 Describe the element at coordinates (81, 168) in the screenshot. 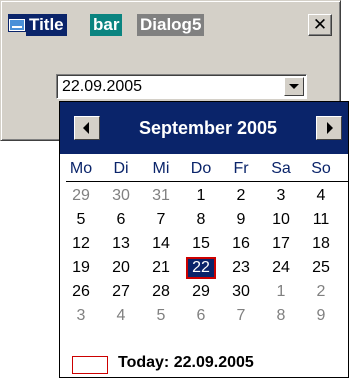

I see `weekday-header: Mo` at that location.